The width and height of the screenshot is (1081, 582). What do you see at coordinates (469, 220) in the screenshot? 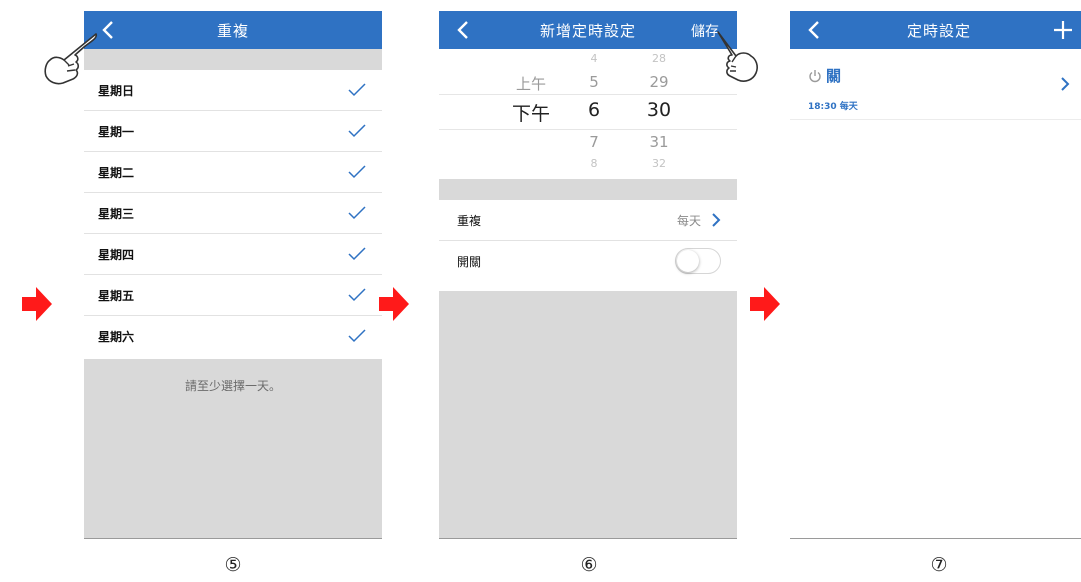
I see `repeat-label: 重複` at bounding box center [469, 220].